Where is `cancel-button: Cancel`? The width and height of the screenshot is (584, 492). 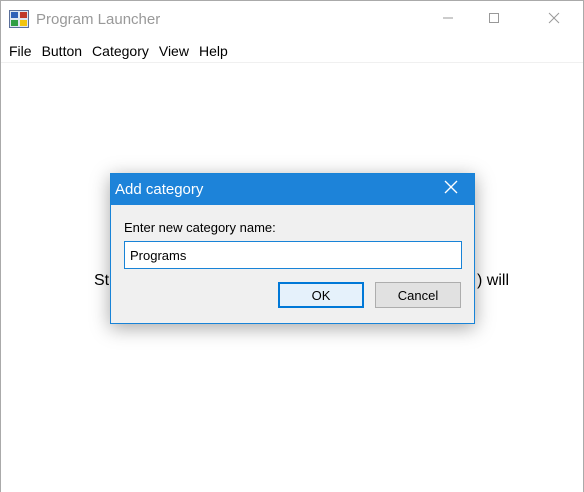 cancel-button: Cancel is located at coordinates (418, 295).